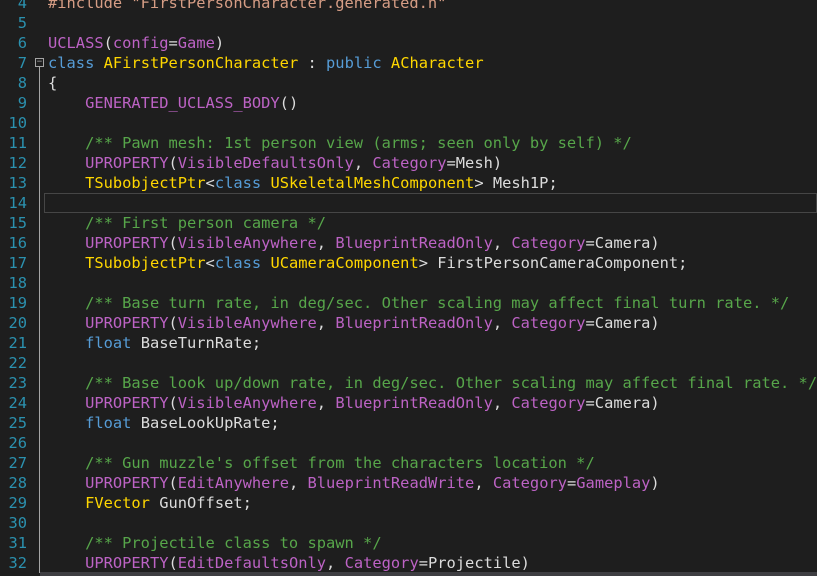 The height and width of the screenshot is (576, 817). I want to click on code-line: 30, so click(408, 523).